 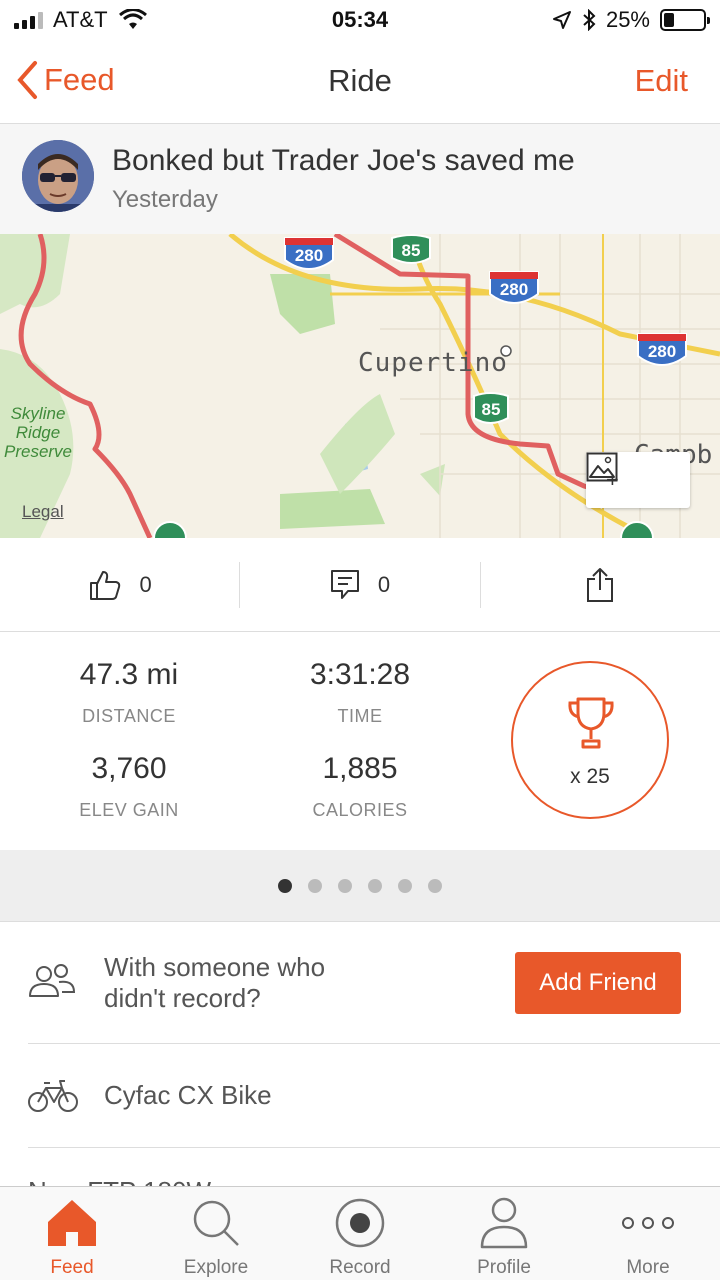 What do you see at coordinates (52, 980) in the screenshot?
I see `people-icon` at bounding box center [52, 980].